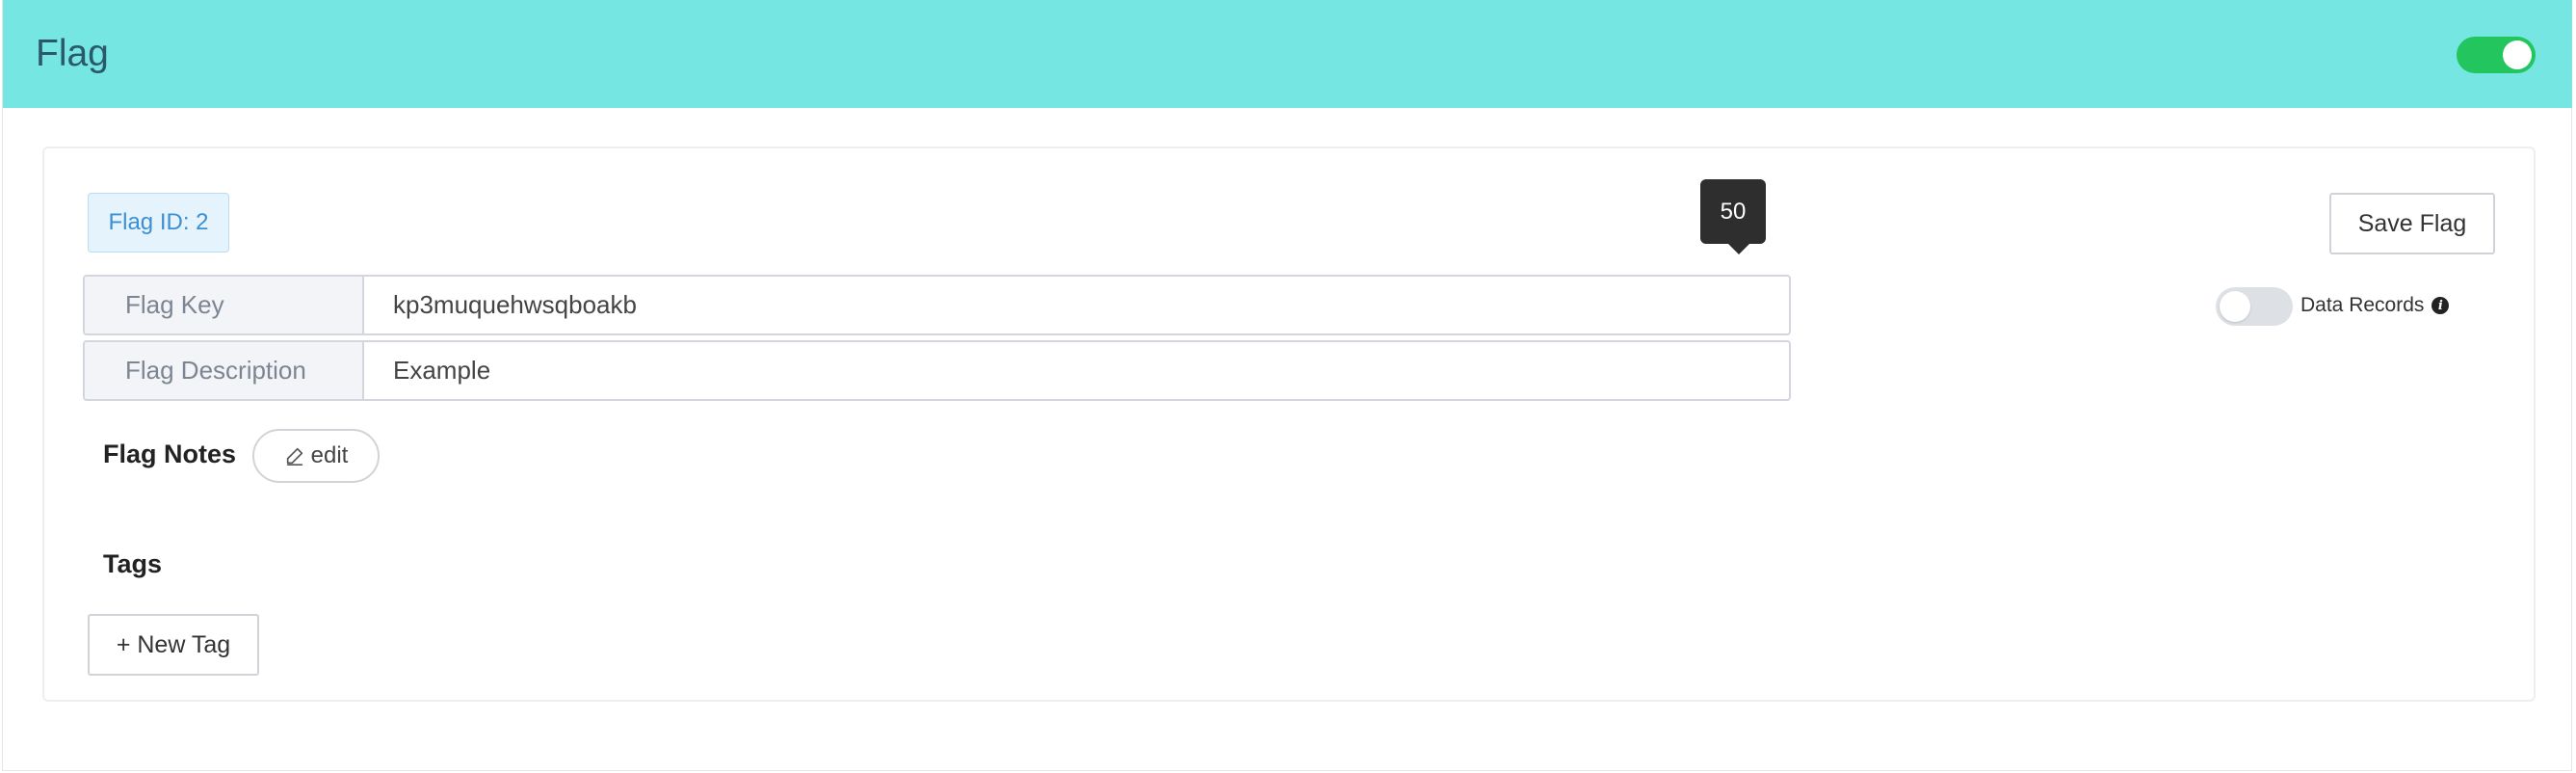  What do you see at coordinates (159, 223) in the screenshot?
I see `flag-id-badge: Flag ID: 2` at bounding box center [159, 223].